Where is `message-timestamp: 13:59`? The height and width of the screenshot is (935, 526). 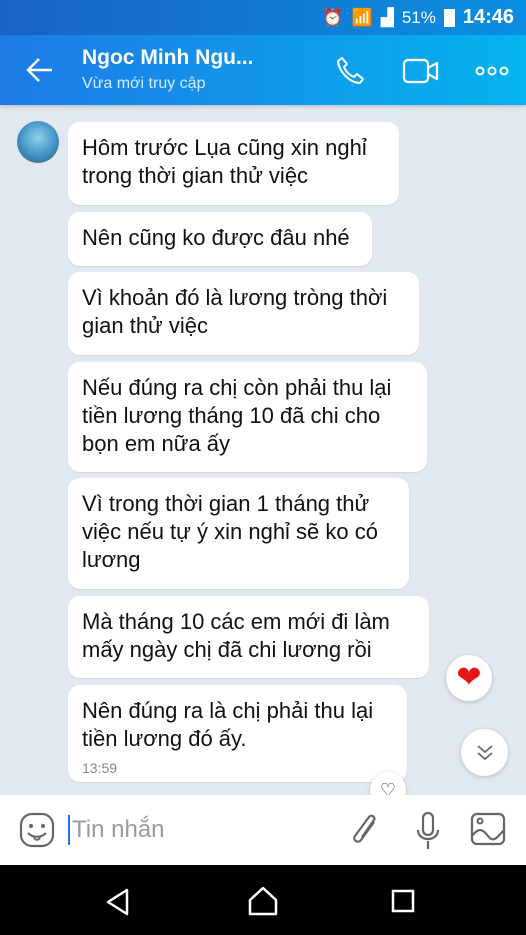
message-timestamp: 13:59 is located at coordinates (100, 768).